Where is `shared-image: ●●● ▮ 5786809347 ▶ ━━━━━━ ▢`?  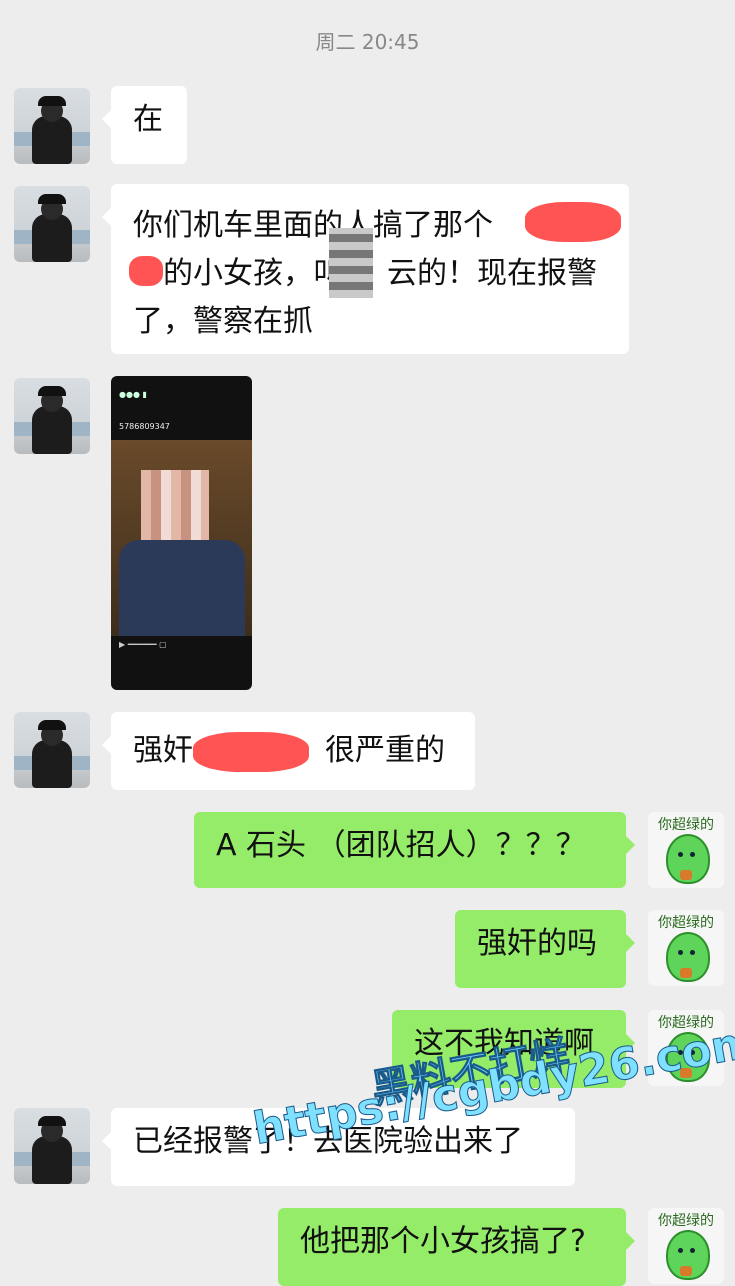
shared-image: ●●● ▮ 5786809347 ▶ ━━━━━━ ▢ is located at coordinates (181, 533).